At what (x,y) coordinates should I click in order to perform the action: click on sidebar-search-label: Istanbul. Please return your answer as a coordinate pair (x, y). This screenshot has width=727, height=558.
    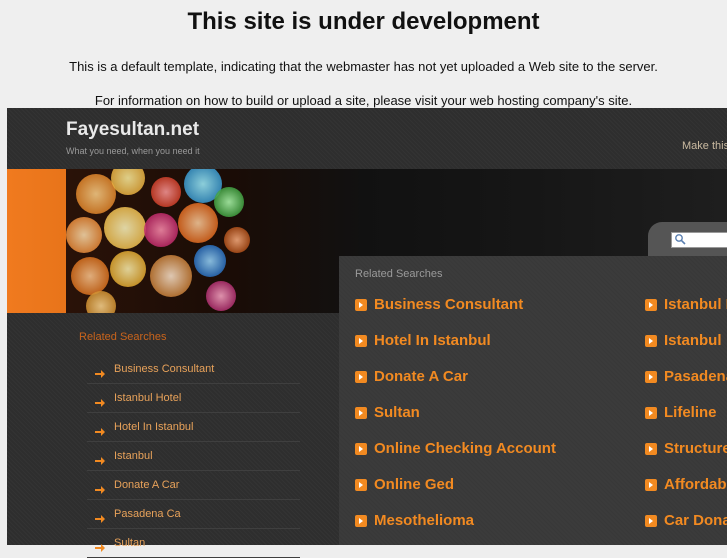
    Looking at the image, I should click on (133, 456).